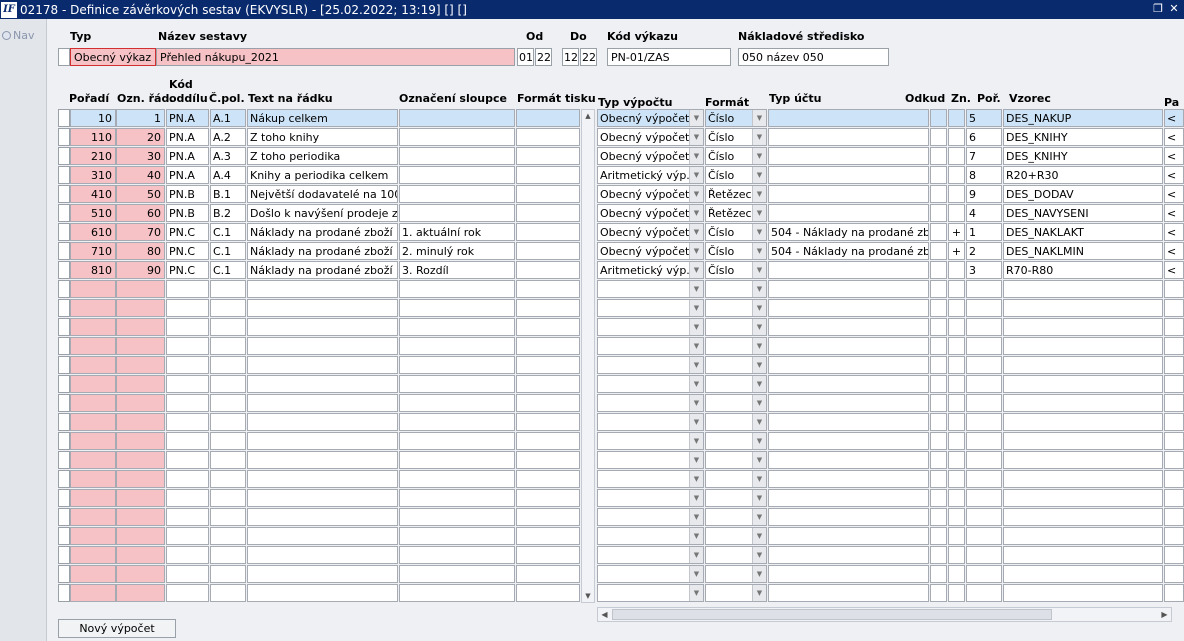 The width and height of the screenshot is (1184, 641). Describe the element at coordinates (1158, 8) in the screenshot. I see `restore-icon: ❐` at that location.